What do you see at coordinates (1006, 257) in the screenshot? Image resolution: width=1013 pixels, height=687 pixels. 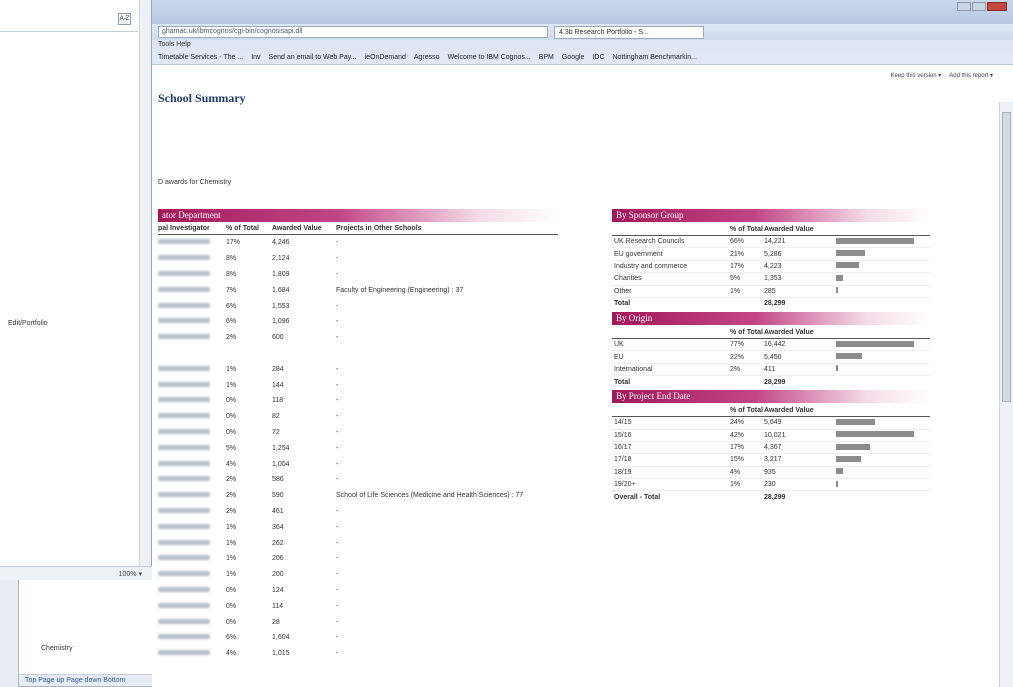 I see `scroll-thumb` at bounding box center [1006, 257].